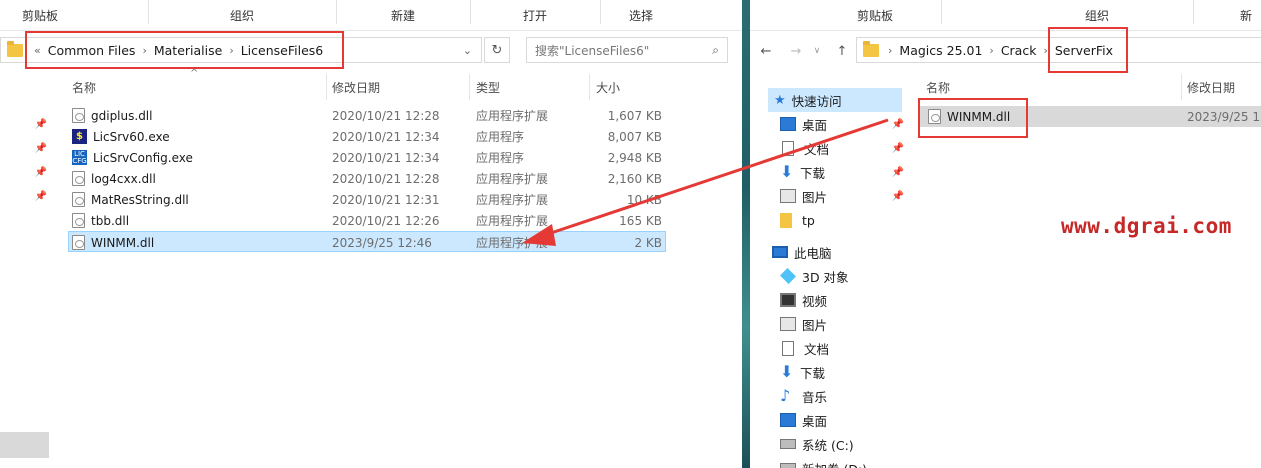 Image resolution: width=1261 pixels, height=468 pixels. What do you see at coordinates (1146, 226) in the screenshot?
I see `watermark-text: www.dgrai.com` at bounding box center [1146, 226].